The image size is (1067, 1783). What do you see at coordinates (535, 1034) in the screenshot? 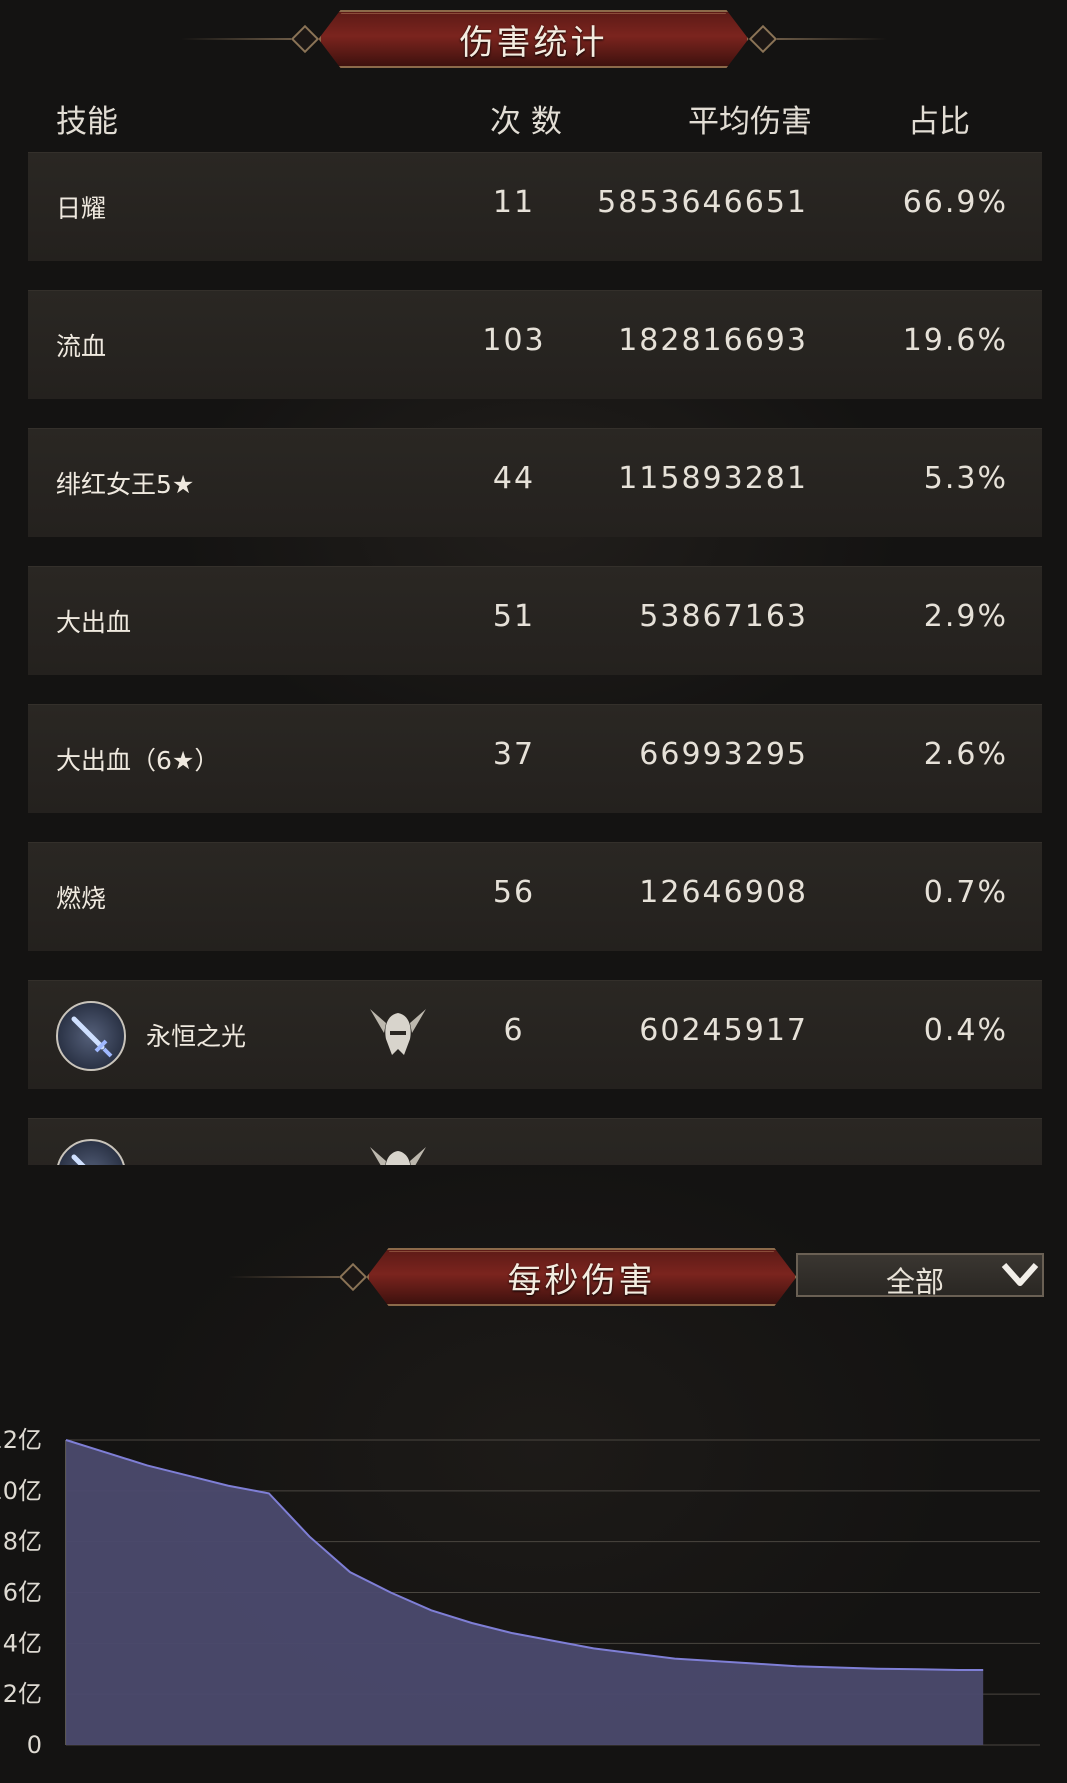
I see `table-row: 永恒之光 6 60245917 0.4%` at bounding box center [535, 1034].